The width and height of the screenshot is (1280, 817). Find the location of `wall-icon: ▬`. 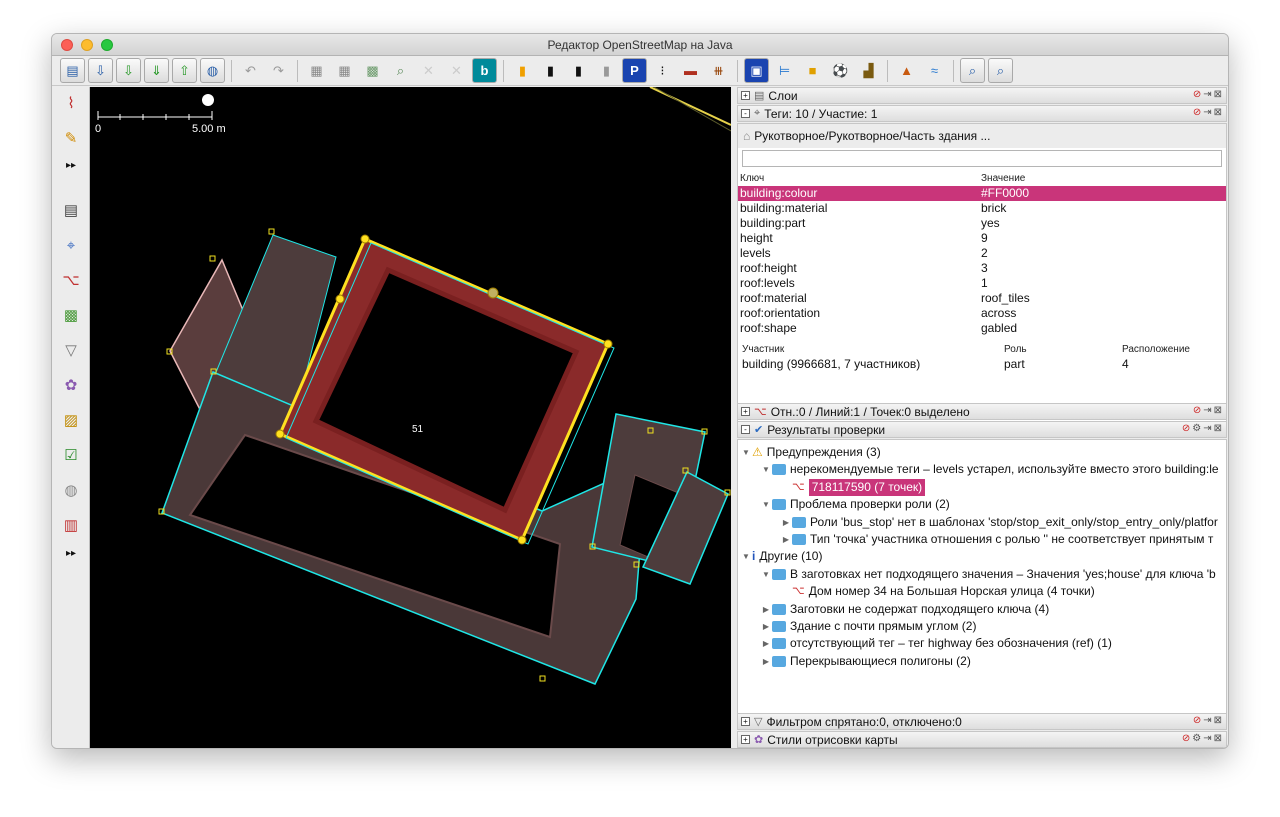

wall-icon: ▬ is located at coordinates (690, 70).